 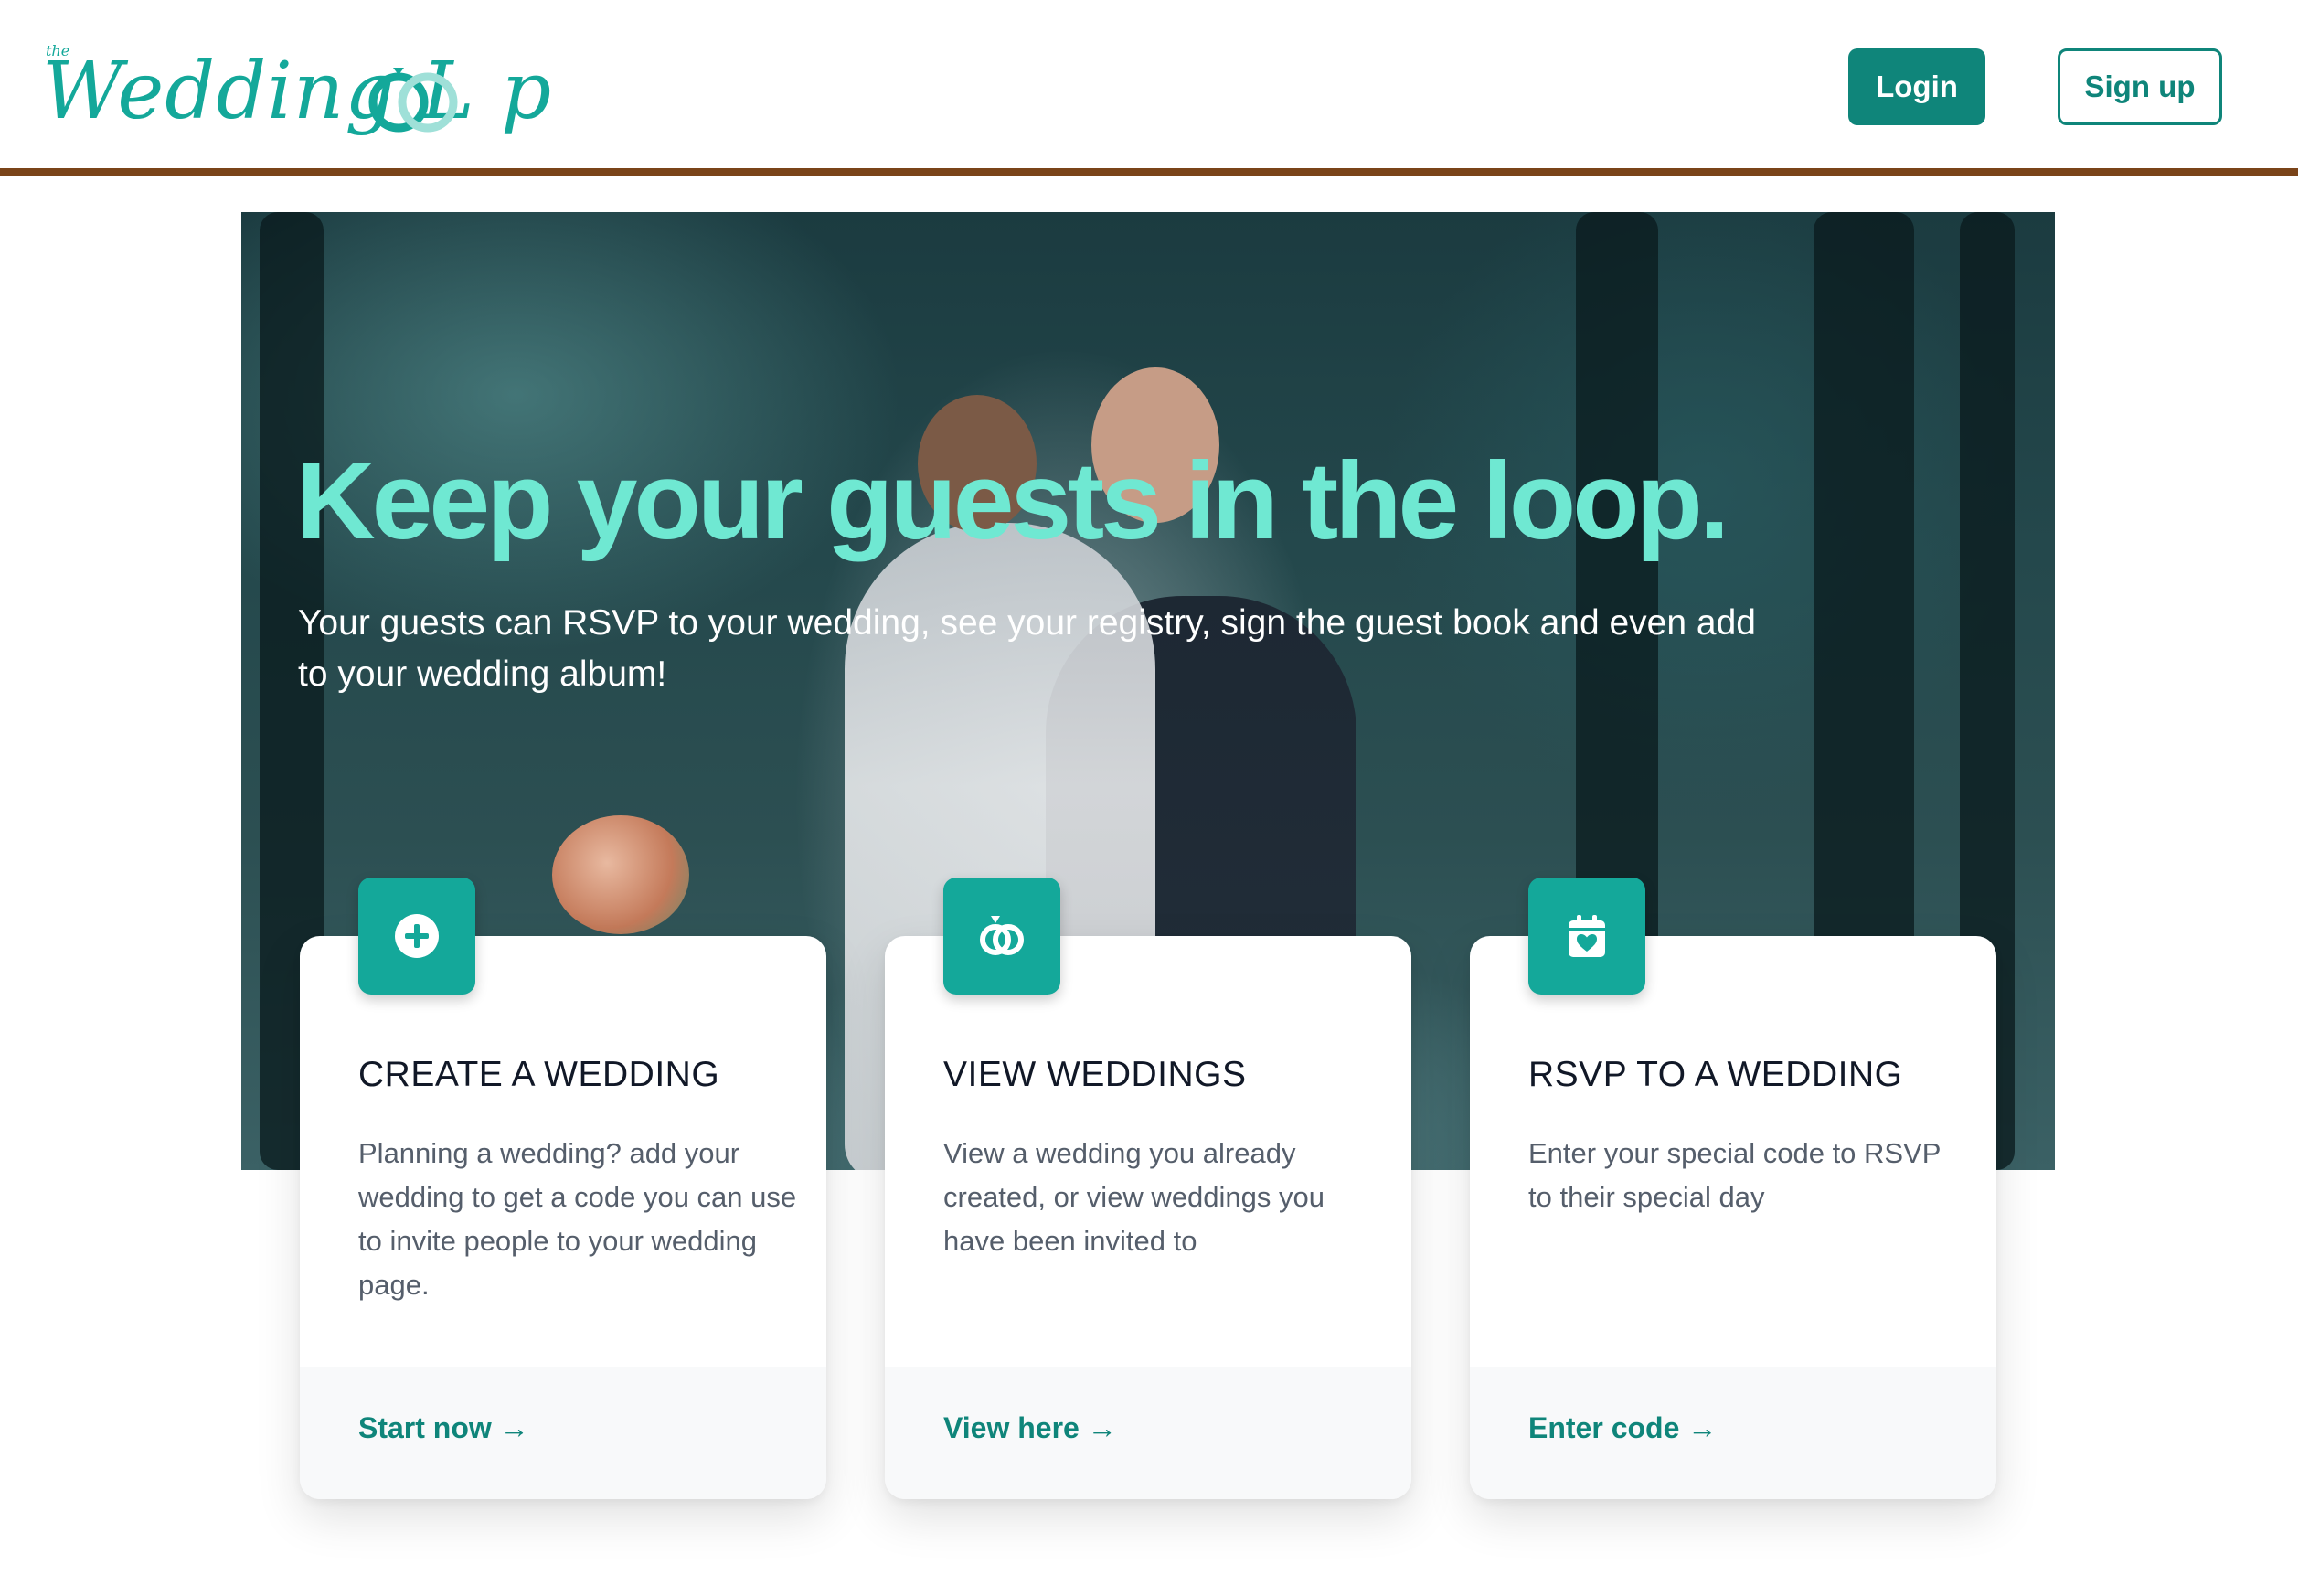 What do you see at coordinates (413, 100) in the screenshot?
I see `logo-rings-icon` at bounding box center [413, 100].